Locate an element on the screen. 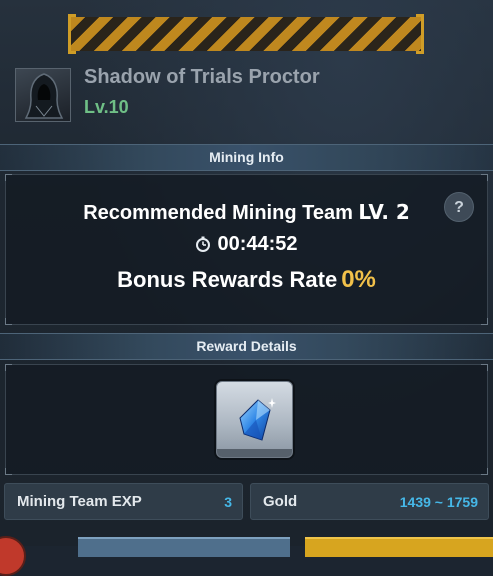 Image resolution: width=493 pixels, height=576 pixels. timer-value: 00:44:52 is located at coordinates (257, 244).